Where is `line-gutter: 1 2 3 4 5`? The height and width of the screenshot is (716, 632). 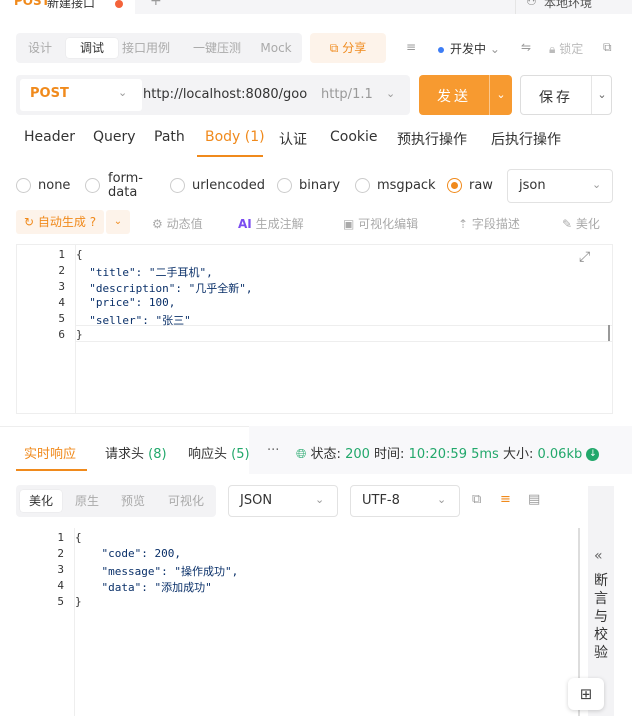 line-gutter: 1 2 3 4 5 is located at coordinates (45, 622).